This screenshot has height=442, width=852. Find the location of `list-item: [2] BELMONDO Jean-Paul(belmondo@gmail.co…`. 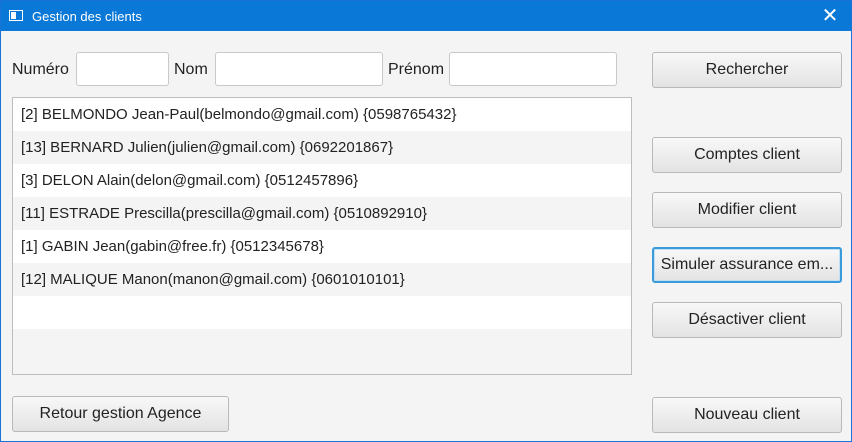

list-item: [2] BELMONDO Jean-Paul(belmondo@gmail.co… is located at coordinates (322, 114).